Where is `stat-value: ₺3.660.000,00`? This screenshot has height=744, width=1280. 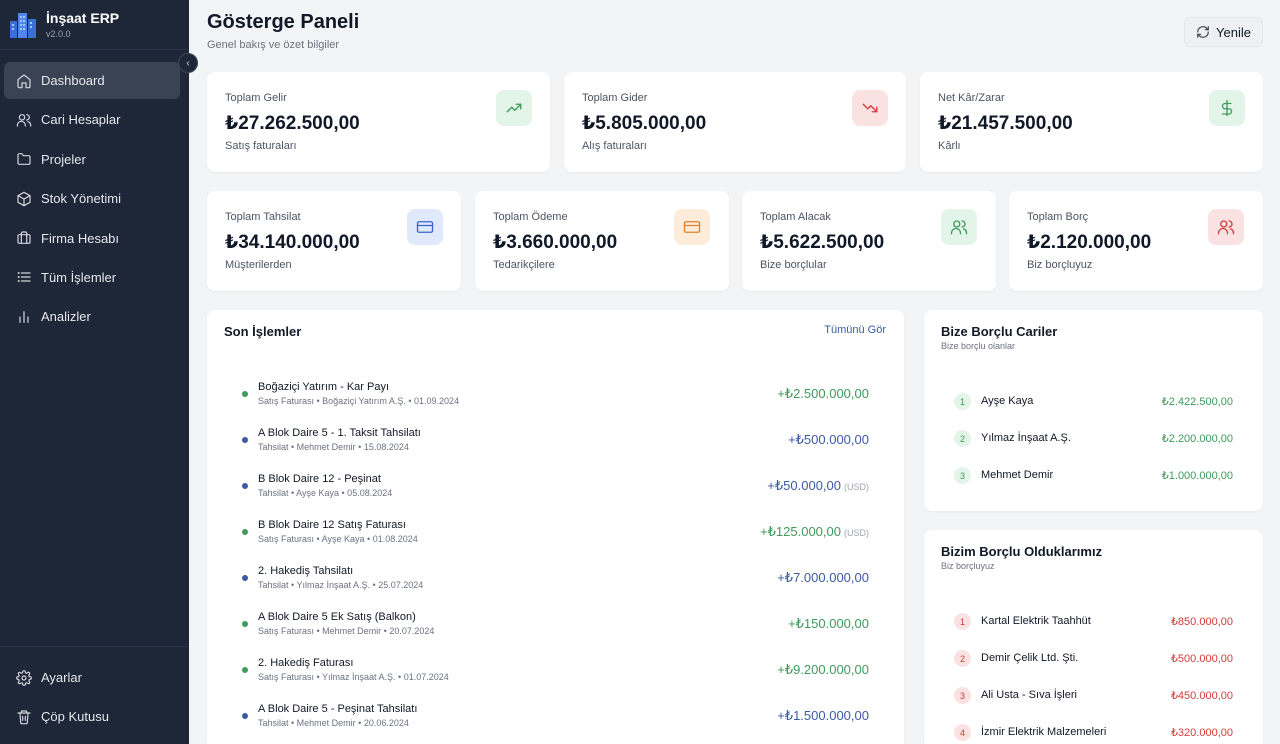 stat-value: ₺3.660.000,00 is located at coordinates (555, 242).